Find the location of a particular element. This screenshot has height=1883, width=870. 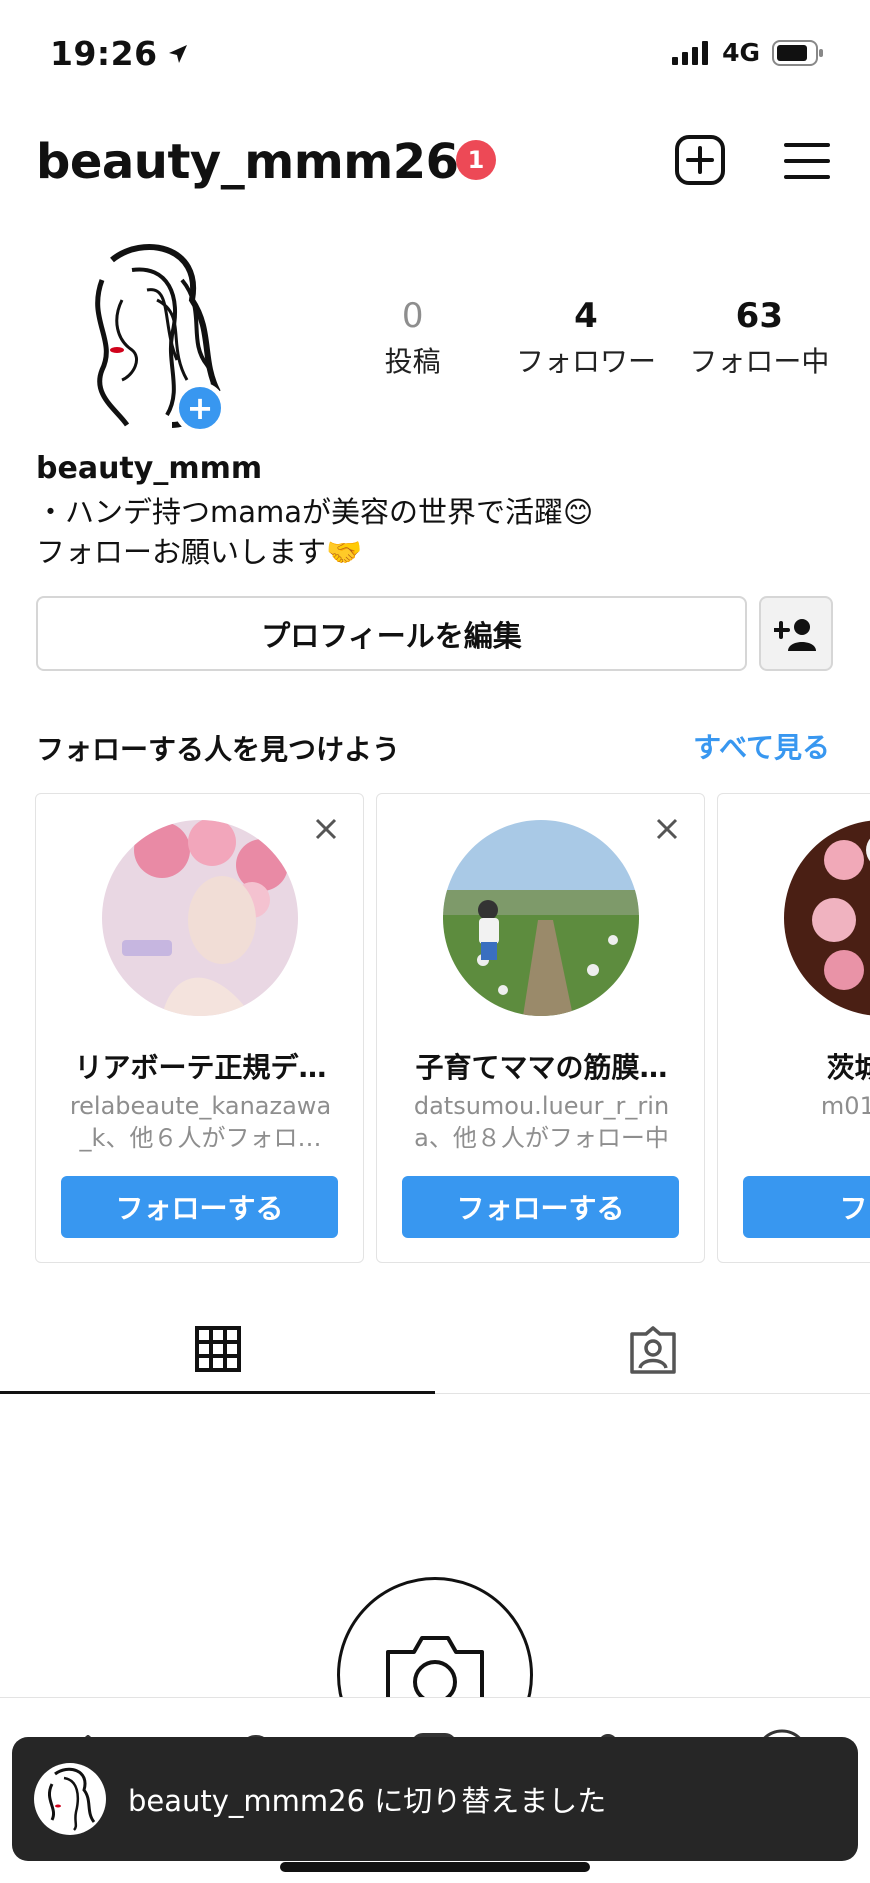

profile-tabs is located at coordinates (435, 1350).